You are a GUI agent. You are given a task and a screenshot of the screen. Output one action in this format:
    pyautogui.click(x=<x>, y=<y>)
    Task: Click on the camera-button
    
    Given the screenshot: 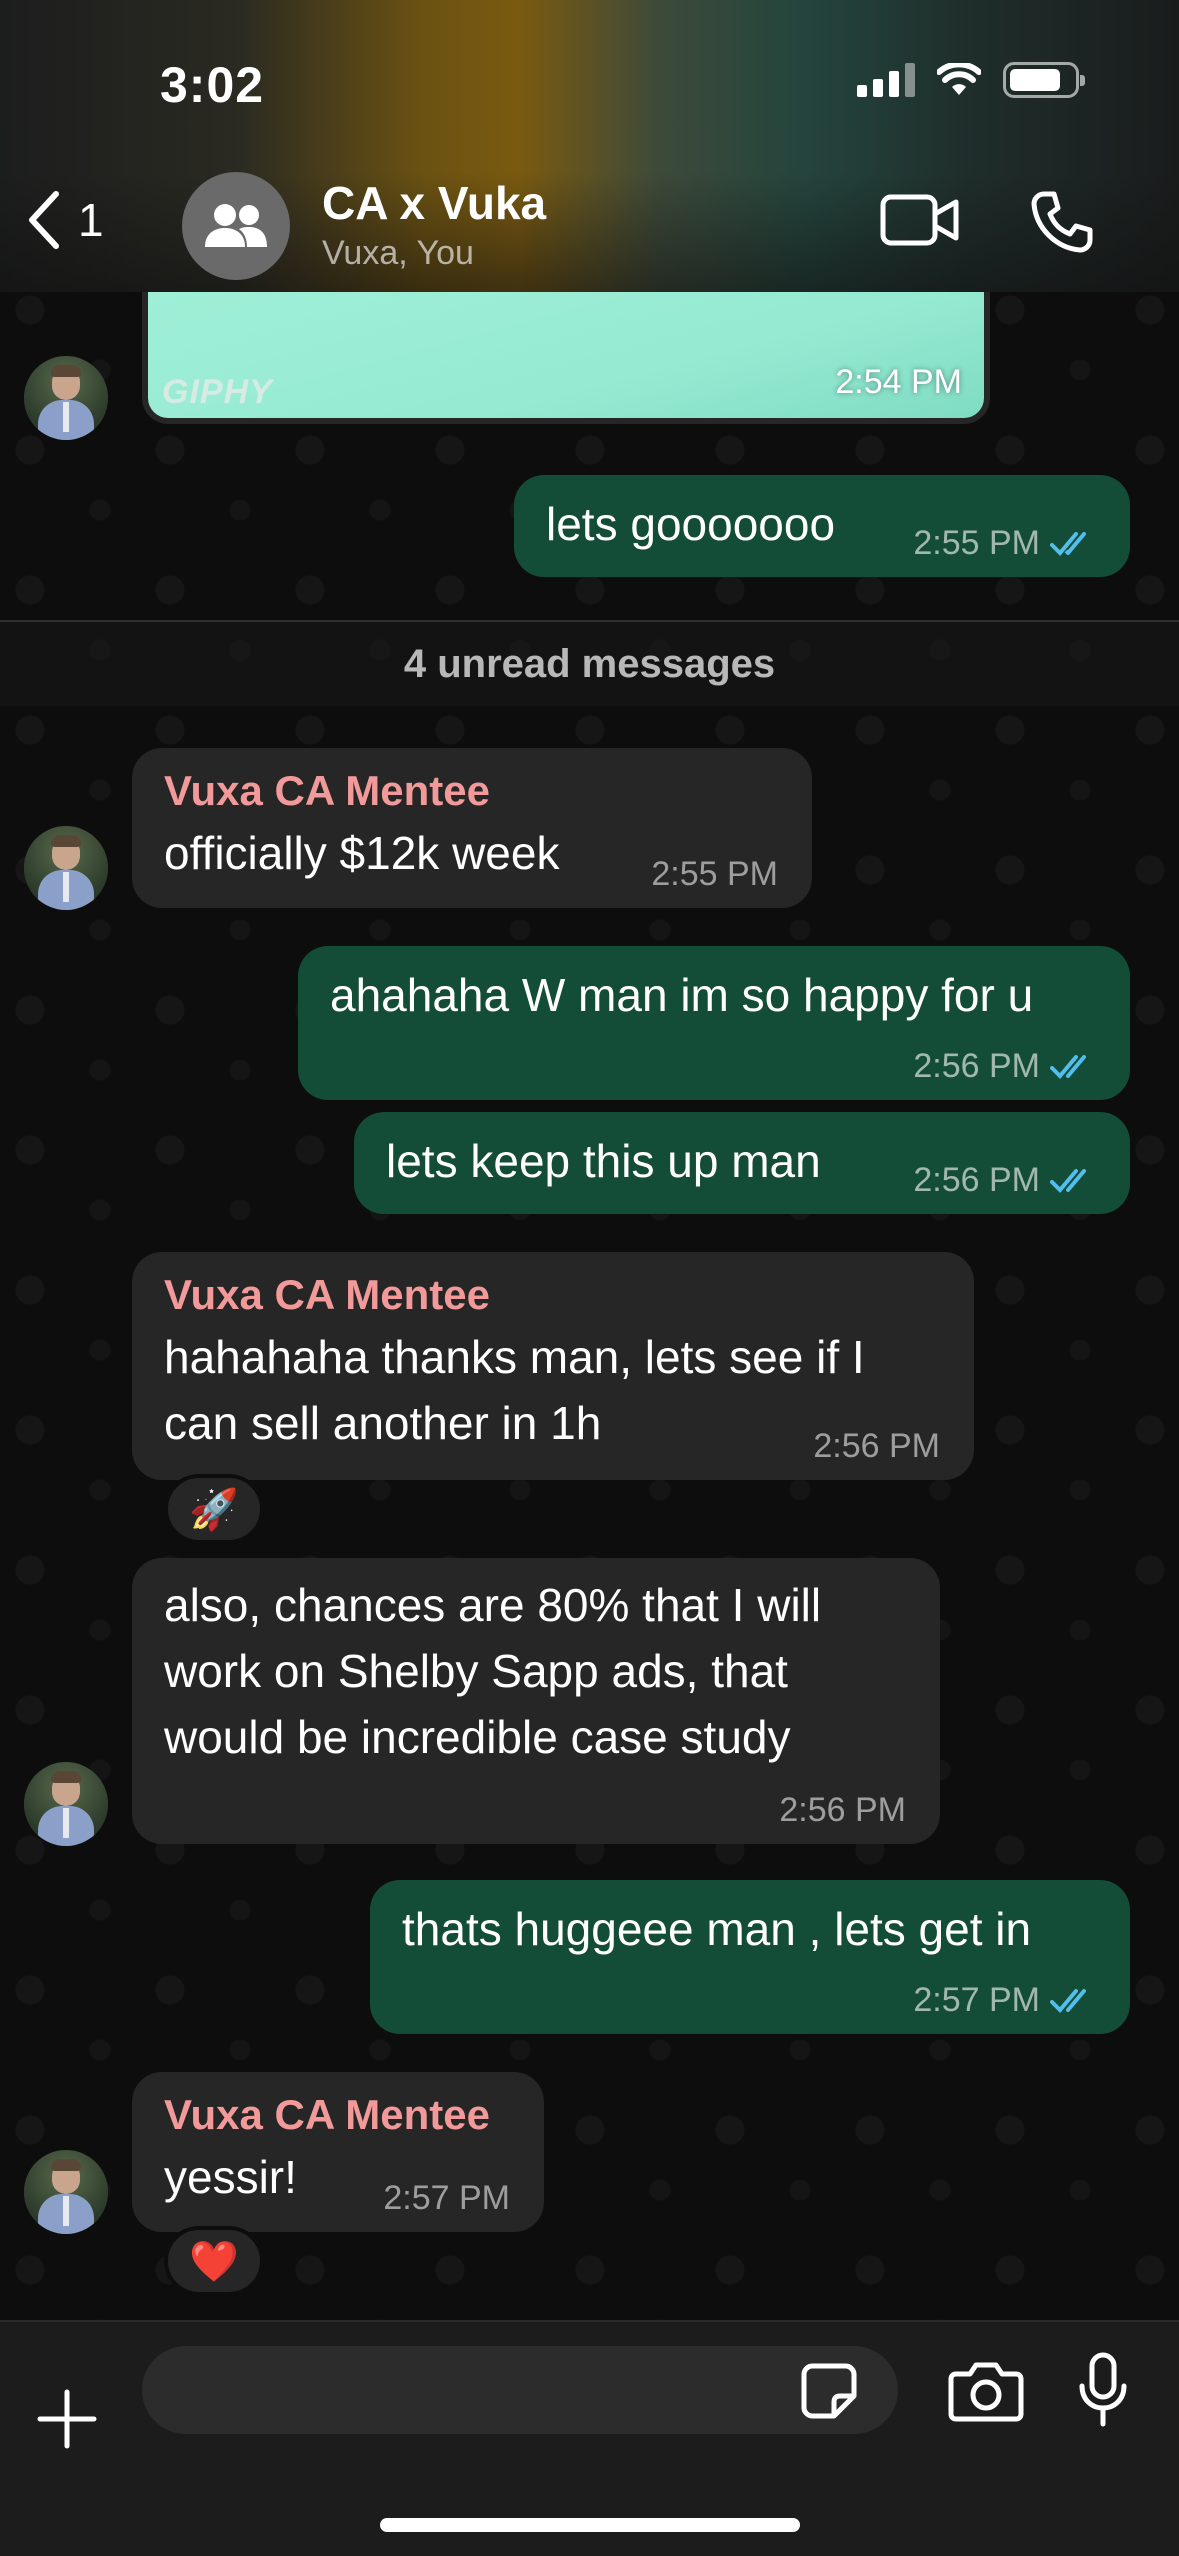 What is the action you would take?
    pyautogui.click(x=986, y=2393)
    